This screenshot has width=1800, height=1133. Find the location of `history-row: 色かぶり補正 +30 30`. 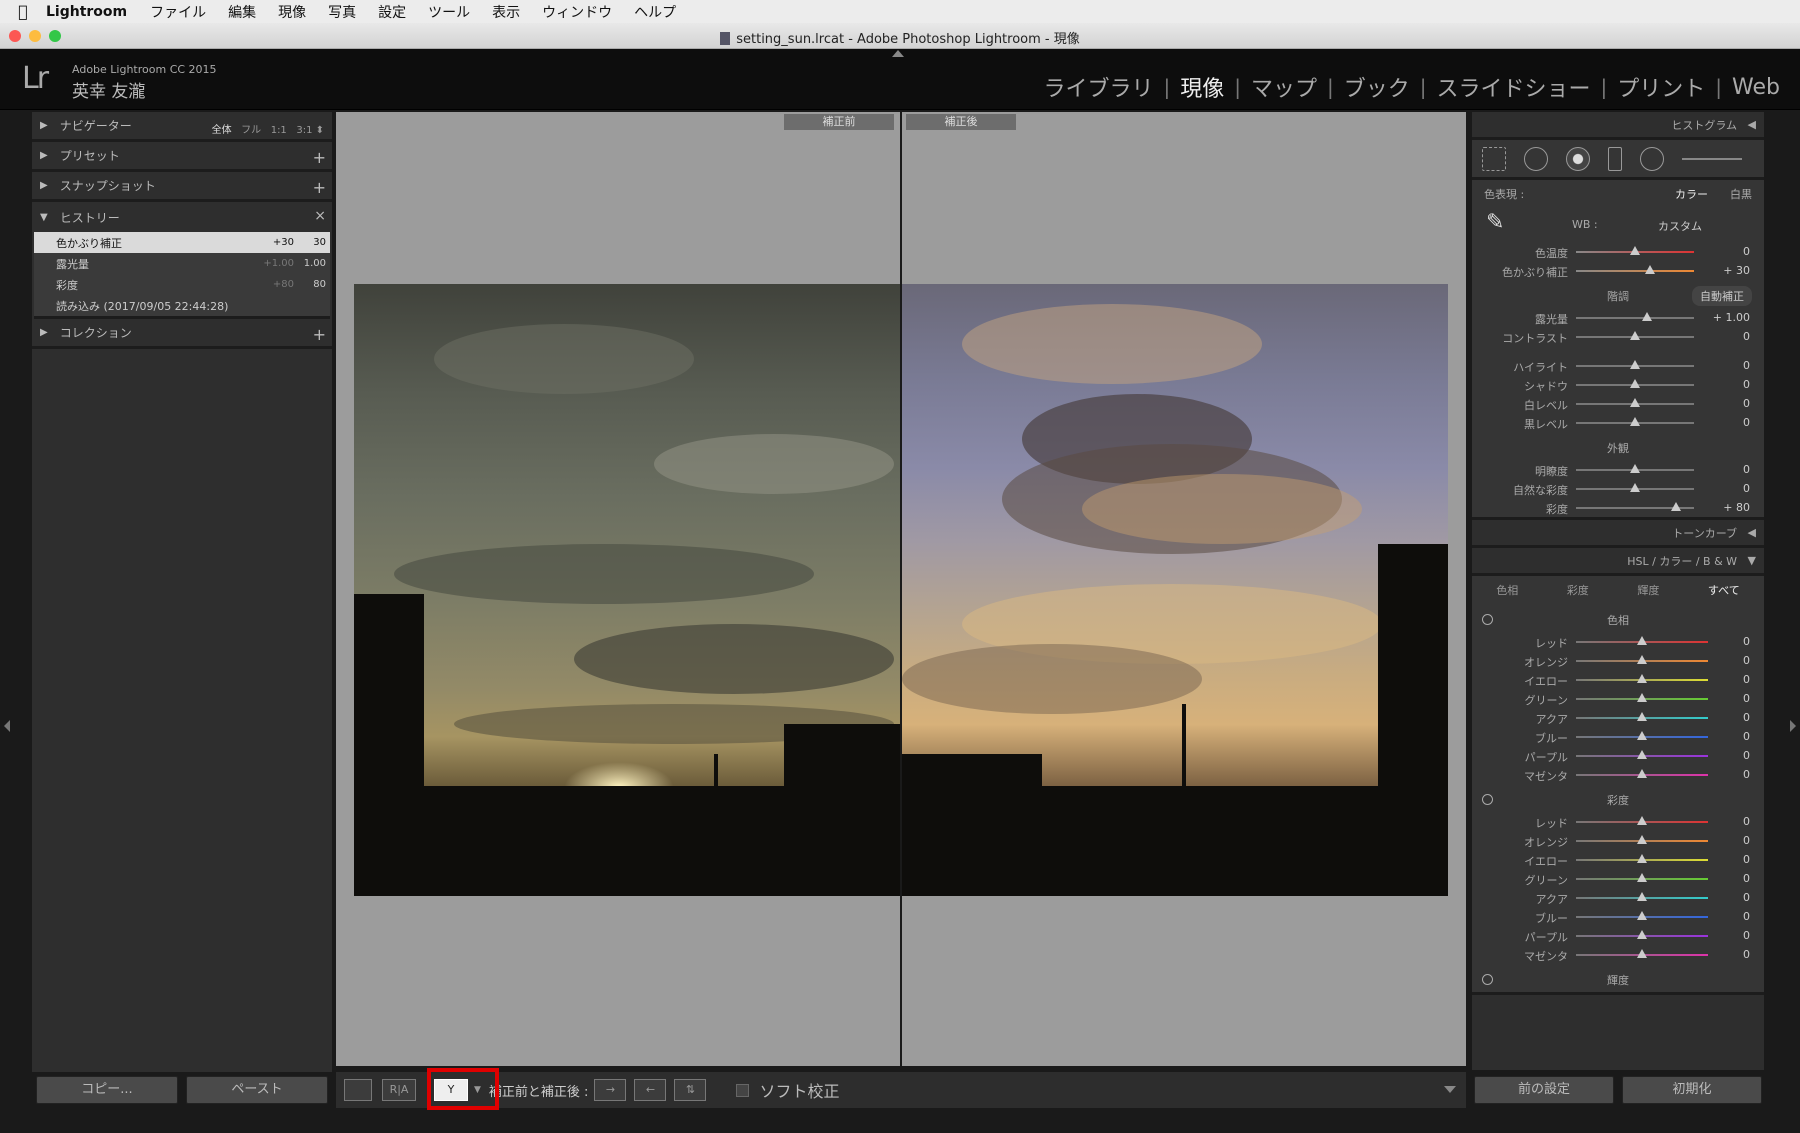

history-row: 色かぶり補正 +30 30 is located at coordinates (182, 242).